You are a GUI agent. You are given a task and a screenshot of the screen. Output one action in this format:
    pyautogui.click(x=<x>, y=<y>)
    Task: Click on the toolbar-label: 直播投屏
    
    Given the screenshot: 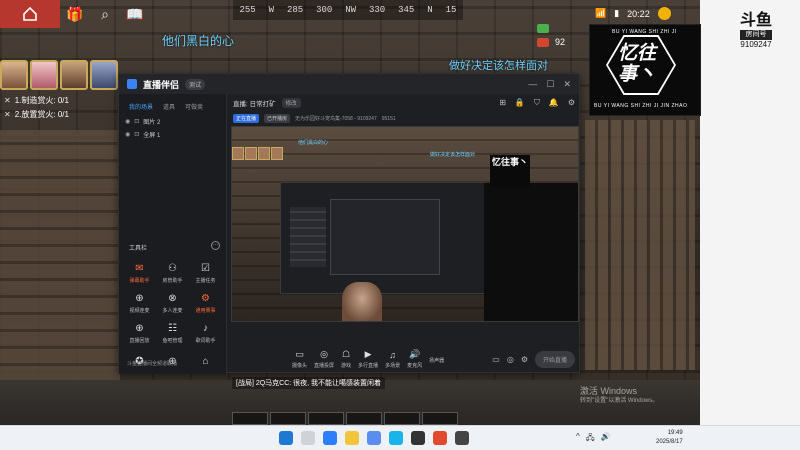 What is the action you would take?
    pyautogui.click(x=324, y=366)
    